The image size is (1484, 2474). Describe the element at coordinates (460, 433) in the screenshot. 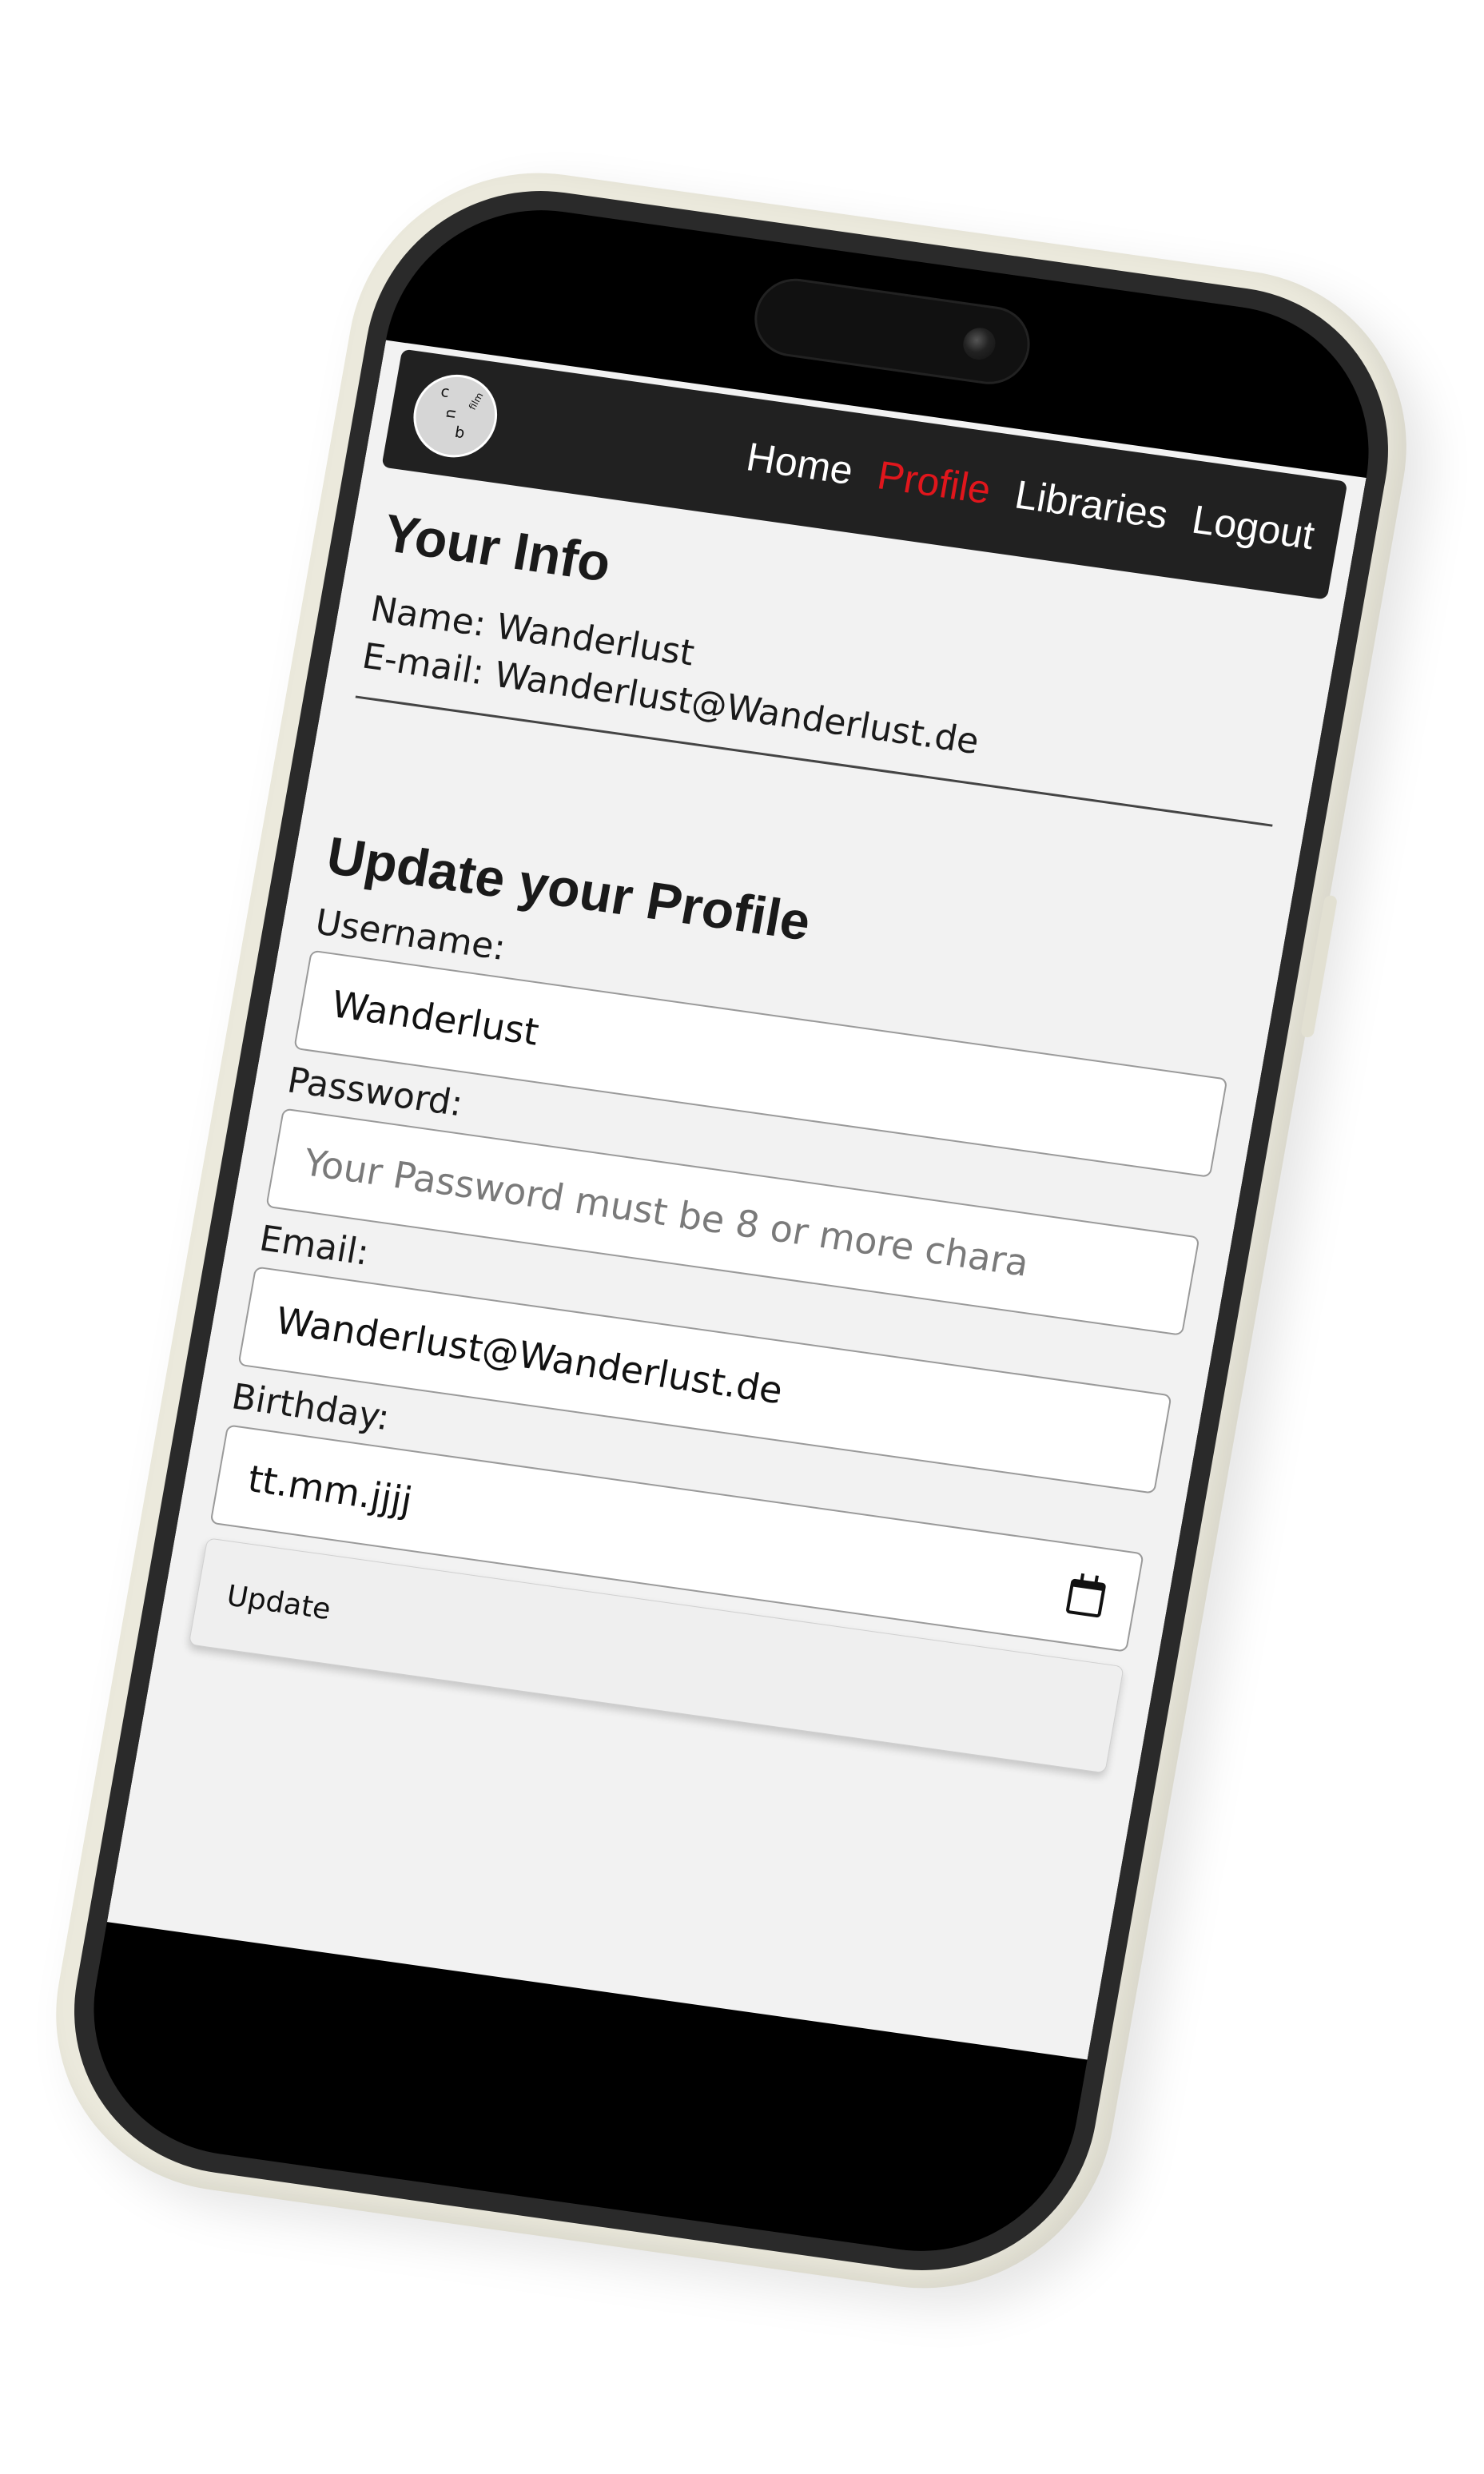

I see `logo-letter-b: b` at that location.